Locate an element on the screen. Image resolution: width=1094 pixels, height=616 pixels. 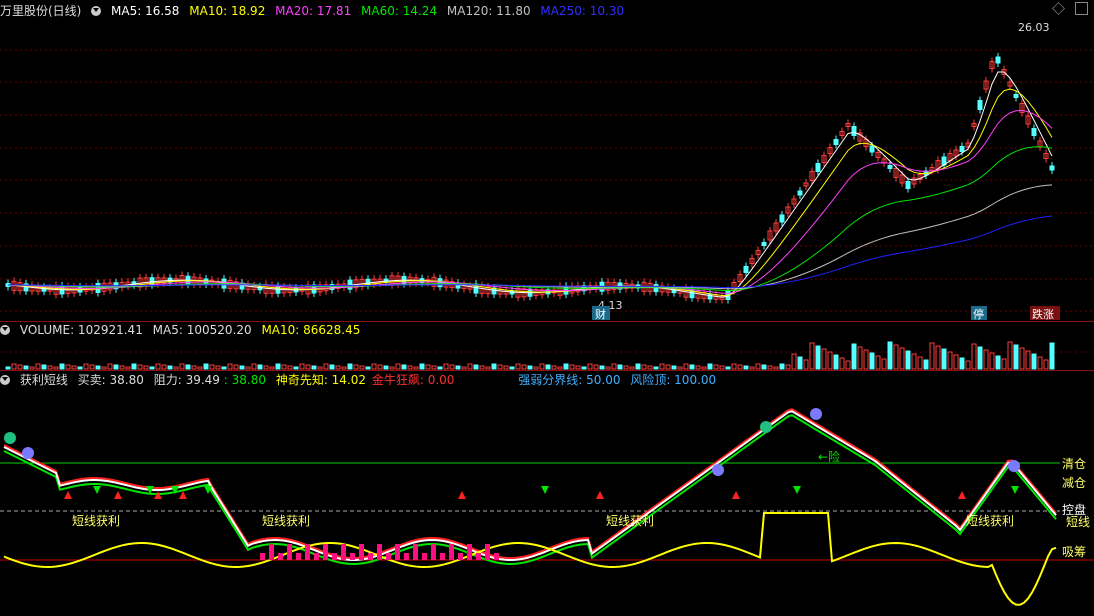
yellow-curve is located at coordinates (530, 559).